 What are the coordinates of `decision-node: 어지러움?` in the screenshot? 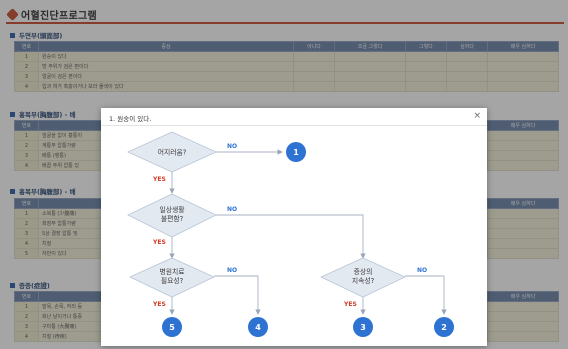 It's located at (172, 152).